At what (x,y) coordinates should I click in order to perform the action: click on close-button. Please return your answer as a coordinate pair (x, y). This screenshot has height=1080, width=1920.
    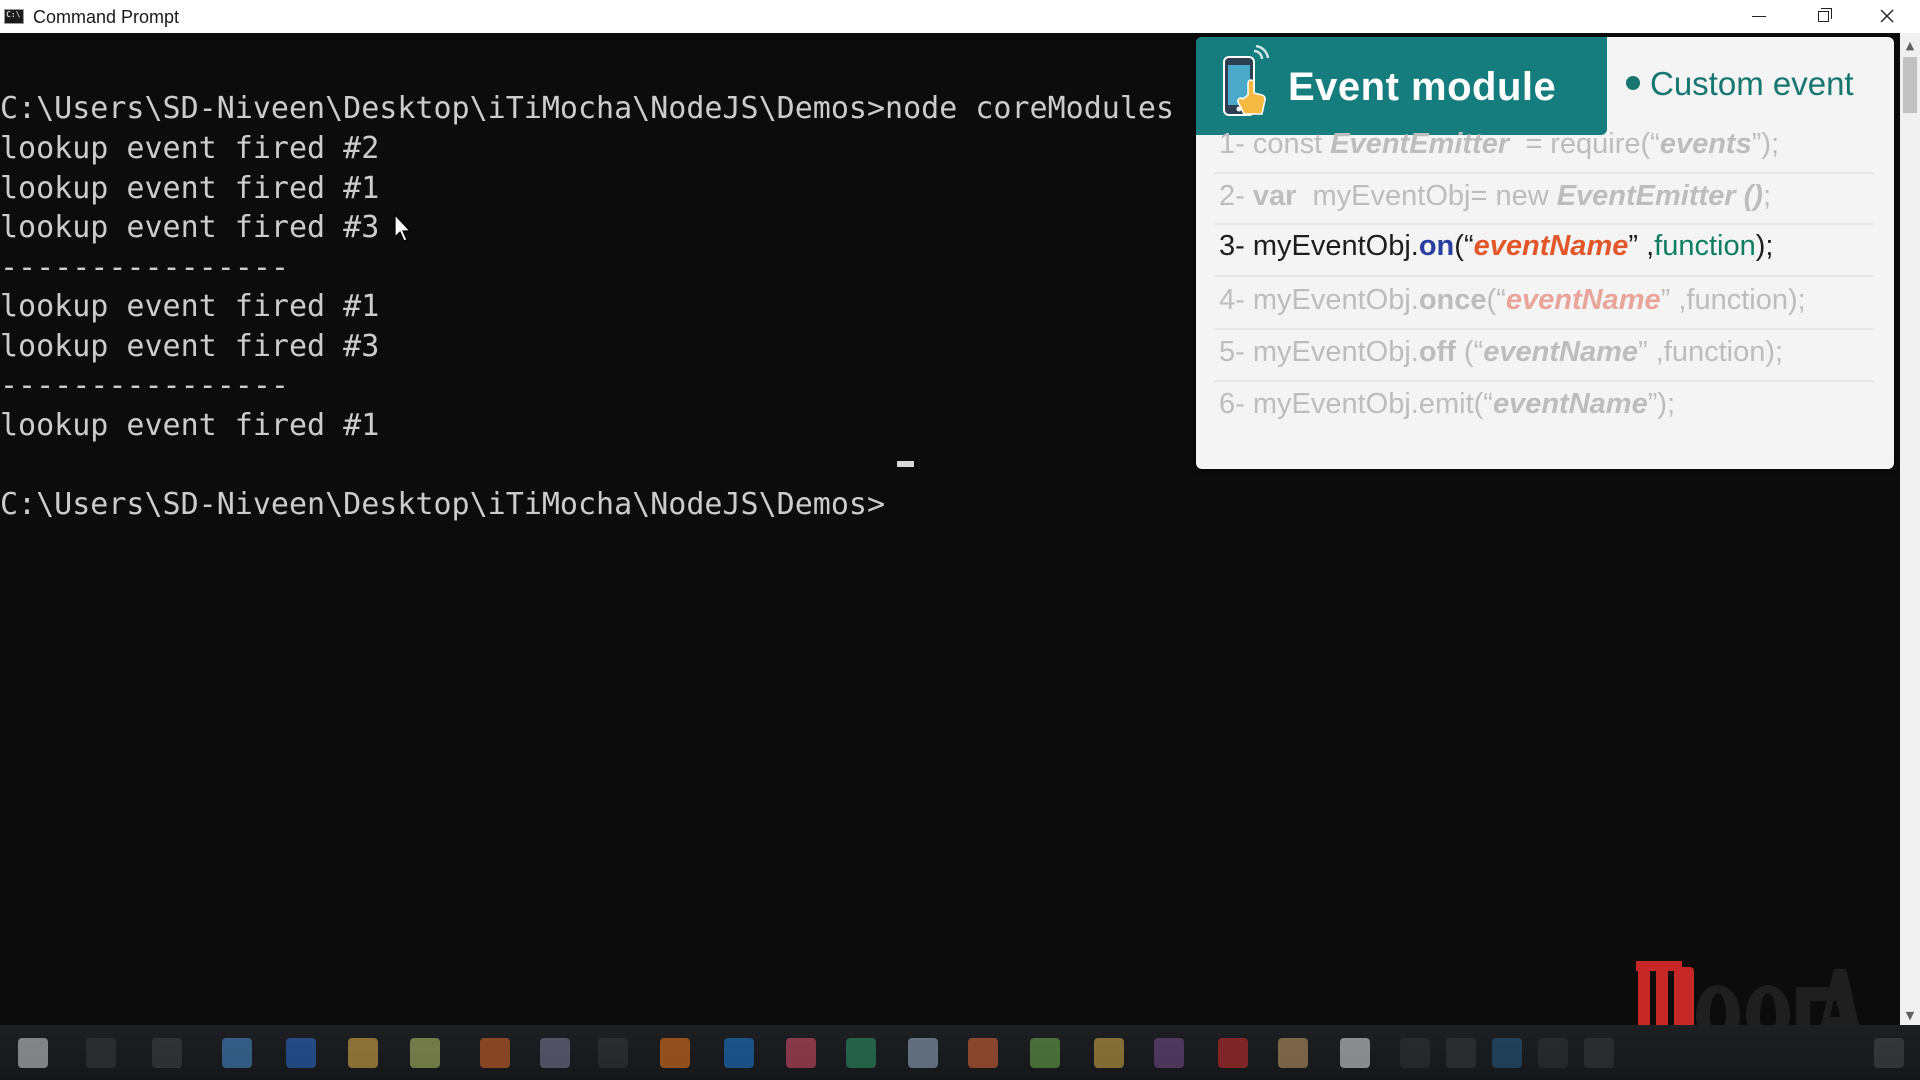
    Looking at the image, I should click on (1887, 16).